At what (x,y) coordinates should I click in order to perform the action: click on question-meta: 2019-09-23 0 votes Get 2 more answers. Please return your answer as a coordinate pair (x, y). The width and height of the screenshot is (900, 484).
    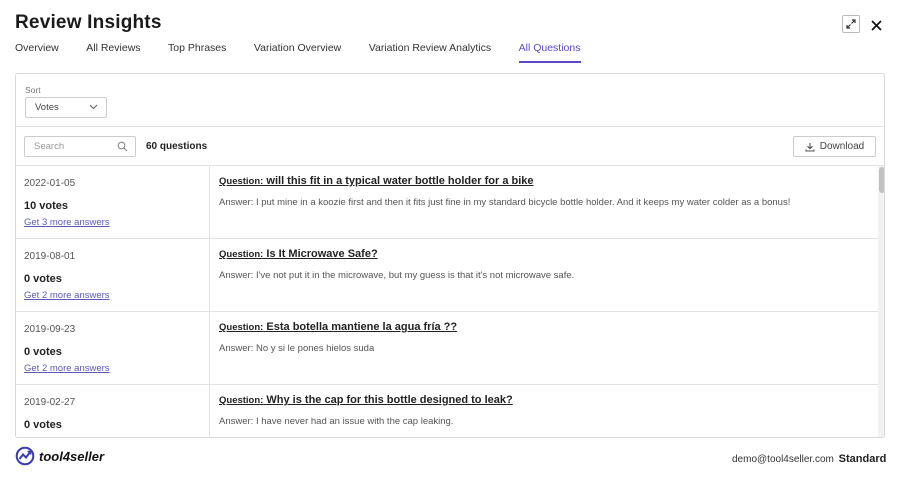
    Looking at the image, I should click on (113, 348).